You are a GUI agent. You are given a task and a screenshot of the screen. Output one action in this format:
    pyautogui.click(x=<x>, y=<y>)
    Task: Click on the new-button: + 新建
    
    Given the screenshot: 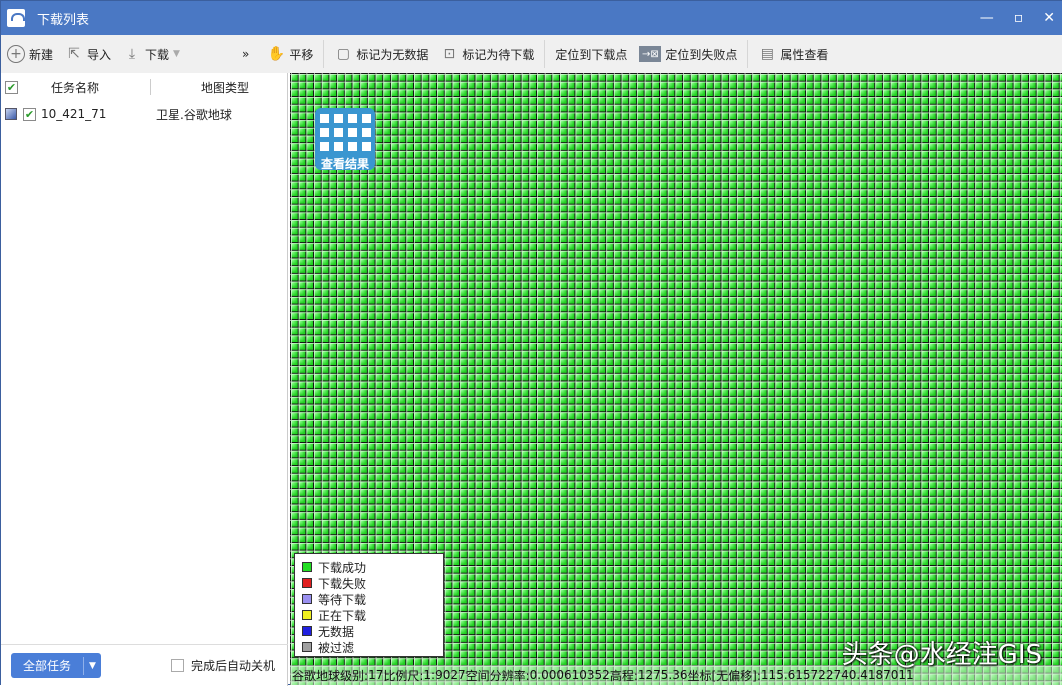 What is the action you would take?
    pyautogui.click(x=30, y=54)
    